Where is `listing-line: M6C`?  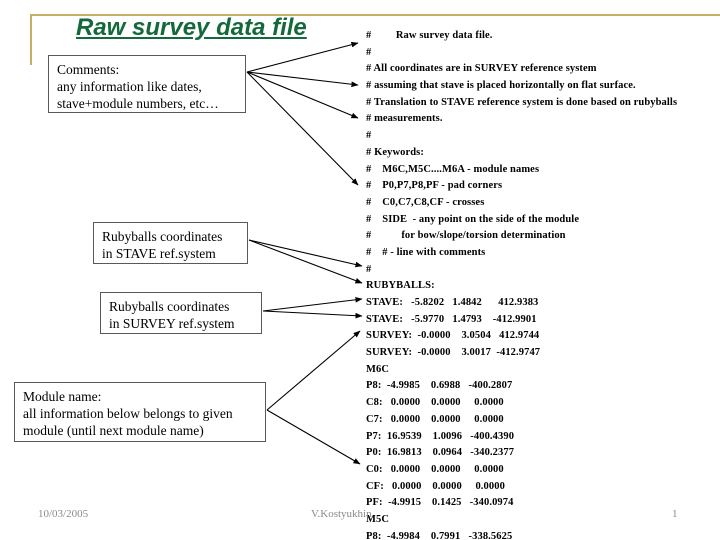
listing-line: M6C is located at coordinates (378, 369).